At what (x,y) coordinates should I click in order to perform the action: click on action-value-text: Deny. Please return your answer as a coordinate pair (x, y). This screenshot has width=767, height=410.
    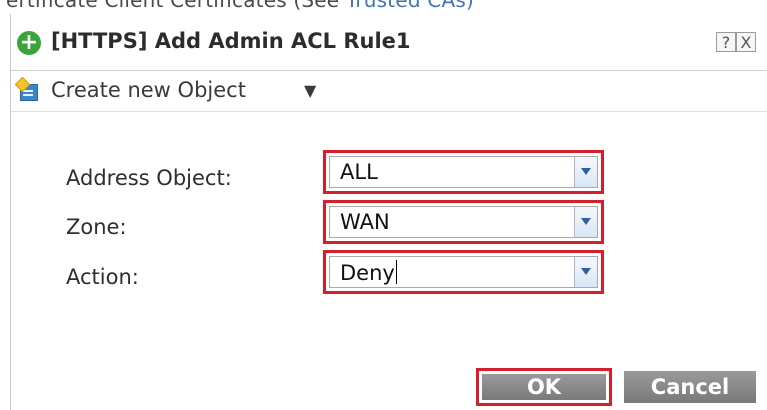
    Looking at the image, I should click on (367, 273).